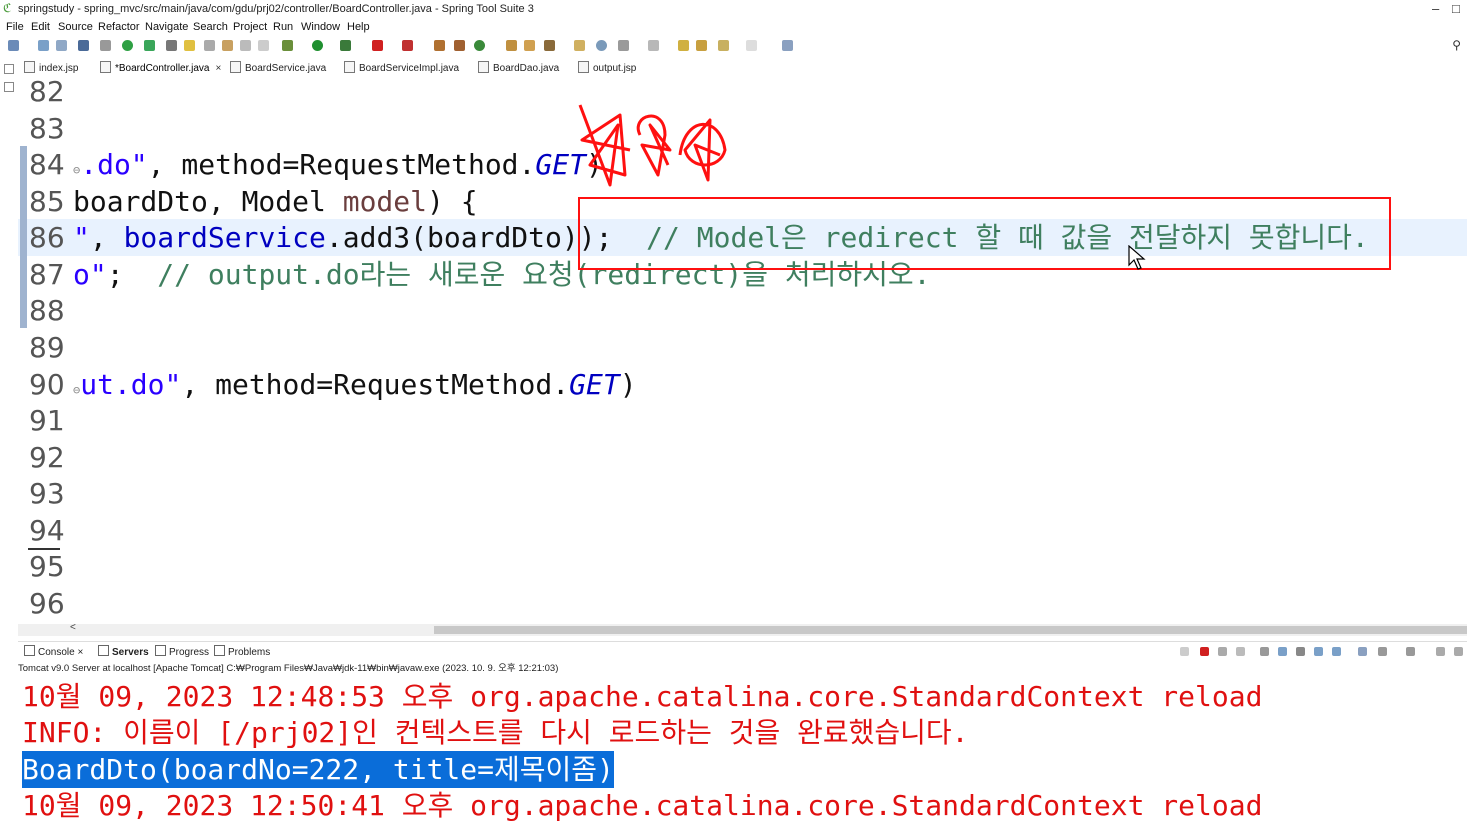 The height and width of the screenshot is (826, 1467). Describe the element at coordinates (1204, 651) in the screenshot. I see `terminate-icon` at that location.